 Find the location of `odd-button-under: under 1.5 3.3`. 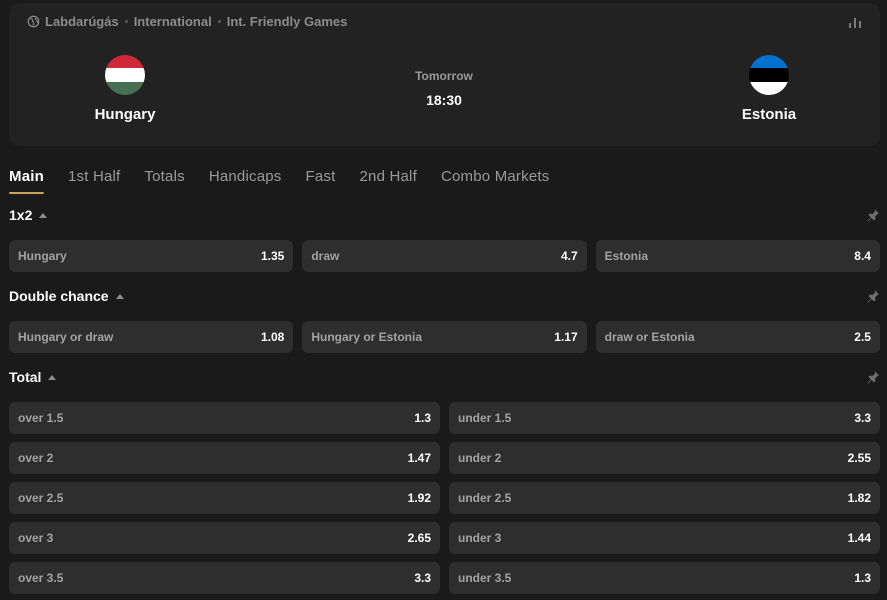

odd-button-under: under 1.5 3.3 is located at coordinates (664, 418).